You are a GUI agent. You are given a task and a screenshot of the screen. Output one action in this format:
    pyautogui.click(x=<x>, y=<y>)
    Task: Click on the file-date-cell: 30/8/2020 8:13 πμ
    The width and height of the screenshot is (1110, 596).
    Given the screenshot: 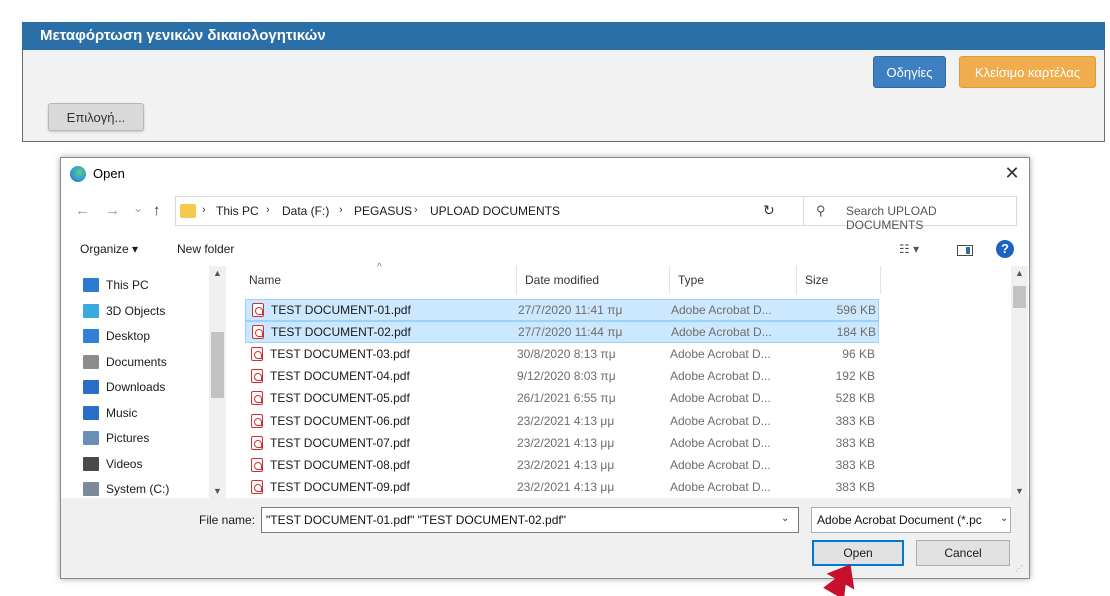 What is the action you would take?
    pyautogui.click(x=566, y=353)
    